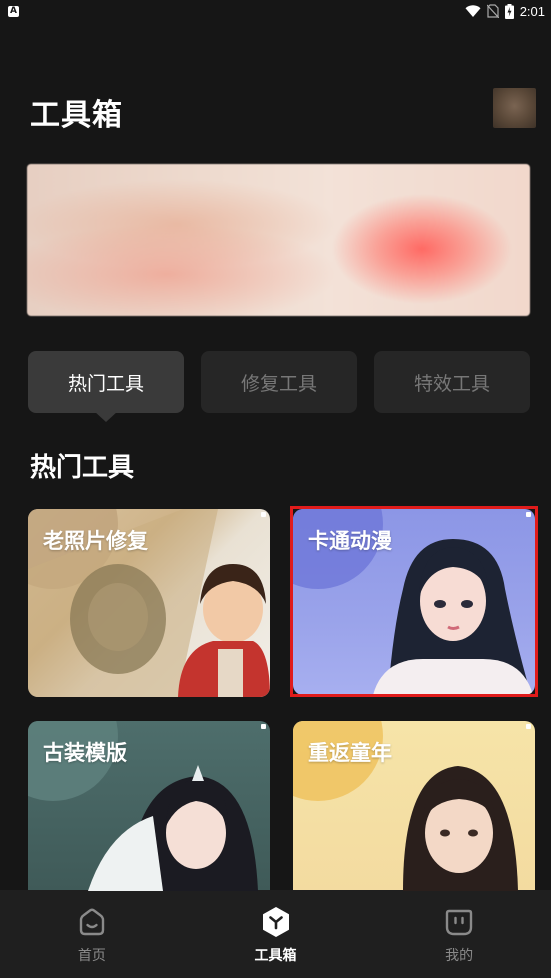  I want to click on status-right: 2:01, so click(505, 11).